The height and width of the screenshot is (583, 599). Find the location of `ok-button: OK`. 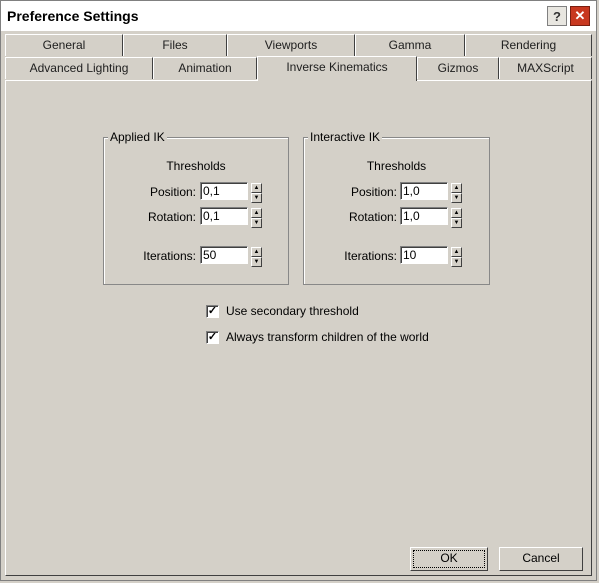

ok-button: OK is located at coordinates (449, 559).